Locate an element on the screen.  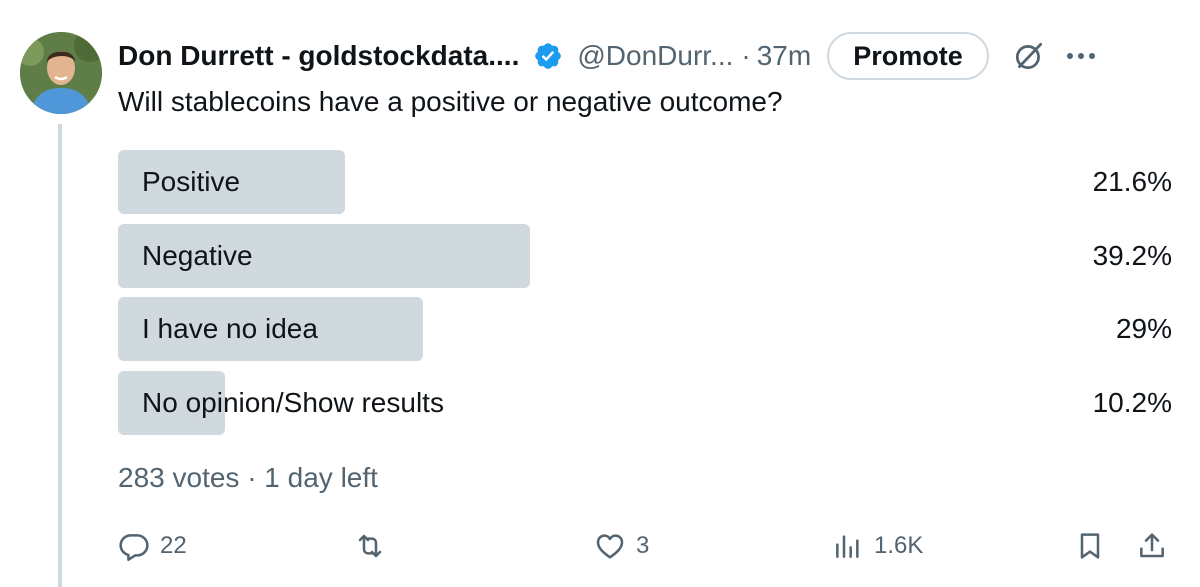
poll-meta: 283 votes · 1 day left is located at coordinates (248, 477).